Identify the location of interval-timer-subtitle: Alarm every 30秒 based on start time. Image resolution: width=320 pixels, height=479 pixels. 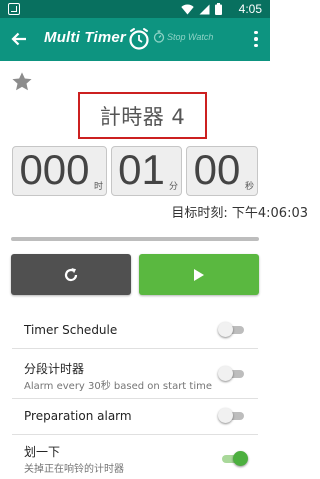
(118, 386).